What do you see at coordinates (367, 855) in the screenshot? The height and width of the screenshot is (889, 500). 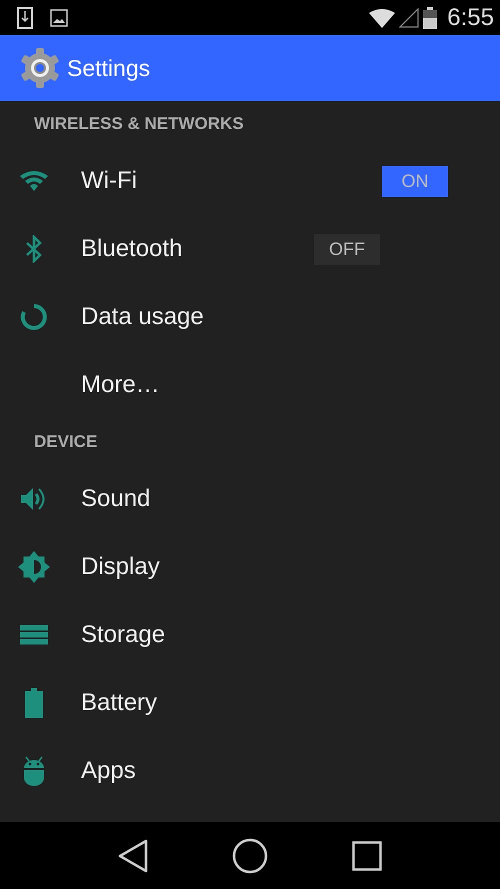 I see `recents-icon` at bounding box center [367, 855].